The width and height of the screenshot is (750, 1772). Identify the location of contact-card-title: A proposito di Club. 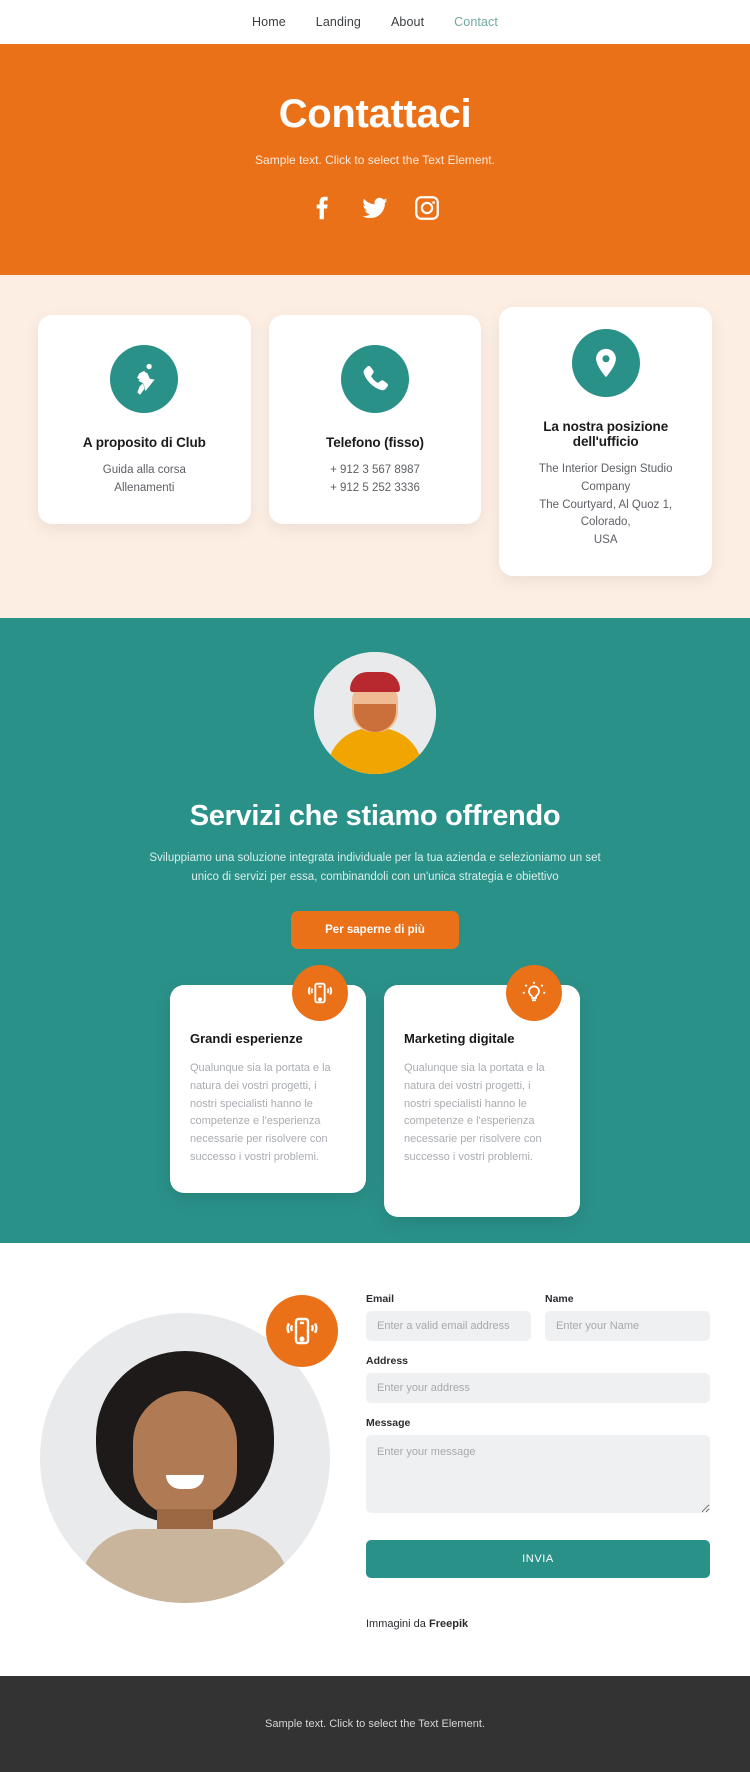
(144, 442).